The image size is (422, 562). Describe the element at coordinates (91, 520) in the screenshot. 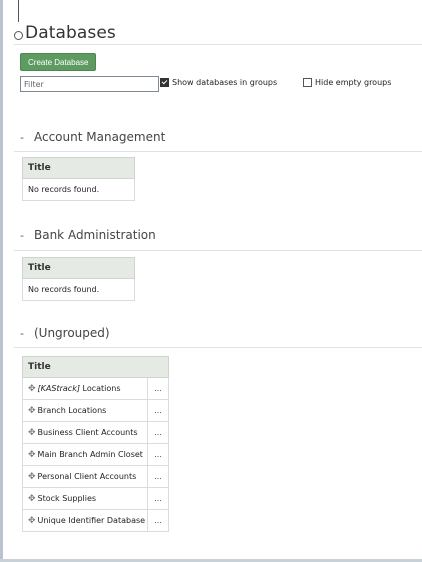

I see `database-name: Unique Identifier Database` at that location.